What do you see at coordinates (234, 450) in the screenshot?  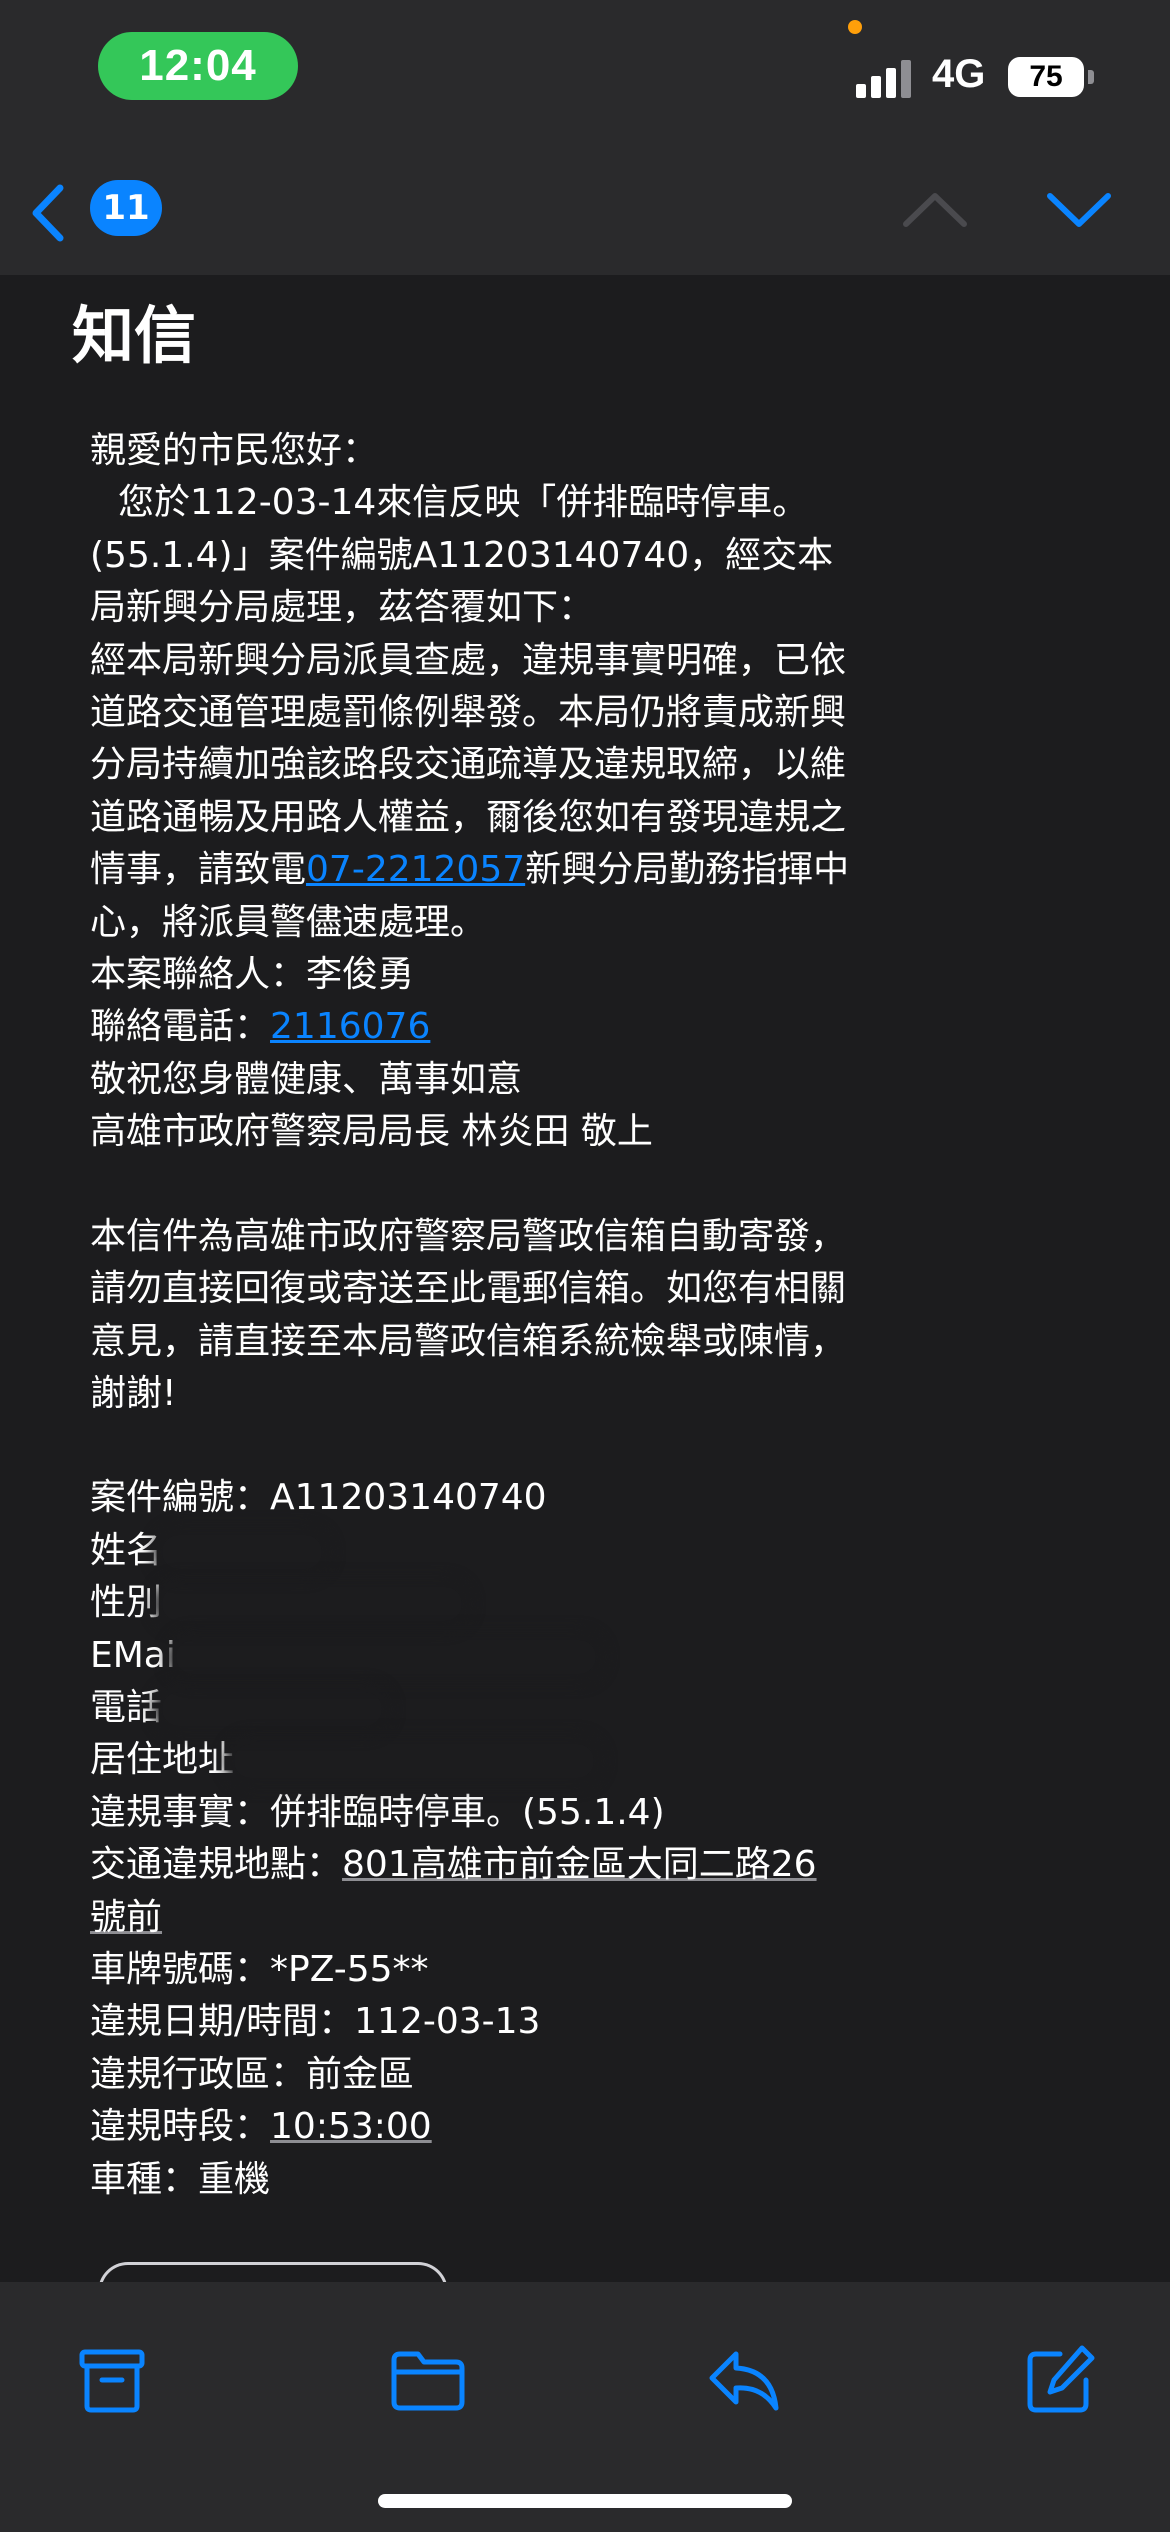 I see `greeting: 親愛的市民您好：` at bounding box center [234, 450].